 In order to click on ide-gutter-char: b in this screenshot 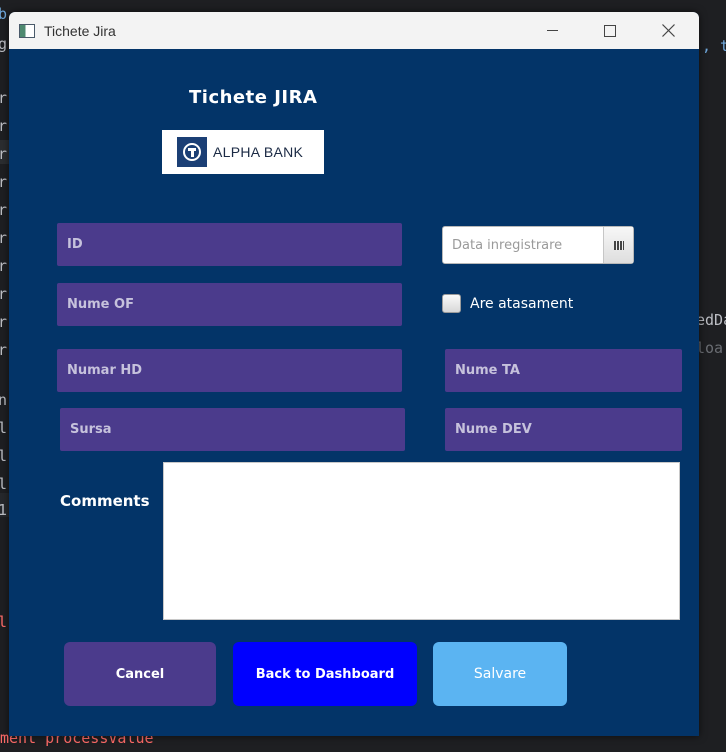, I will do `click(4, 14)`.